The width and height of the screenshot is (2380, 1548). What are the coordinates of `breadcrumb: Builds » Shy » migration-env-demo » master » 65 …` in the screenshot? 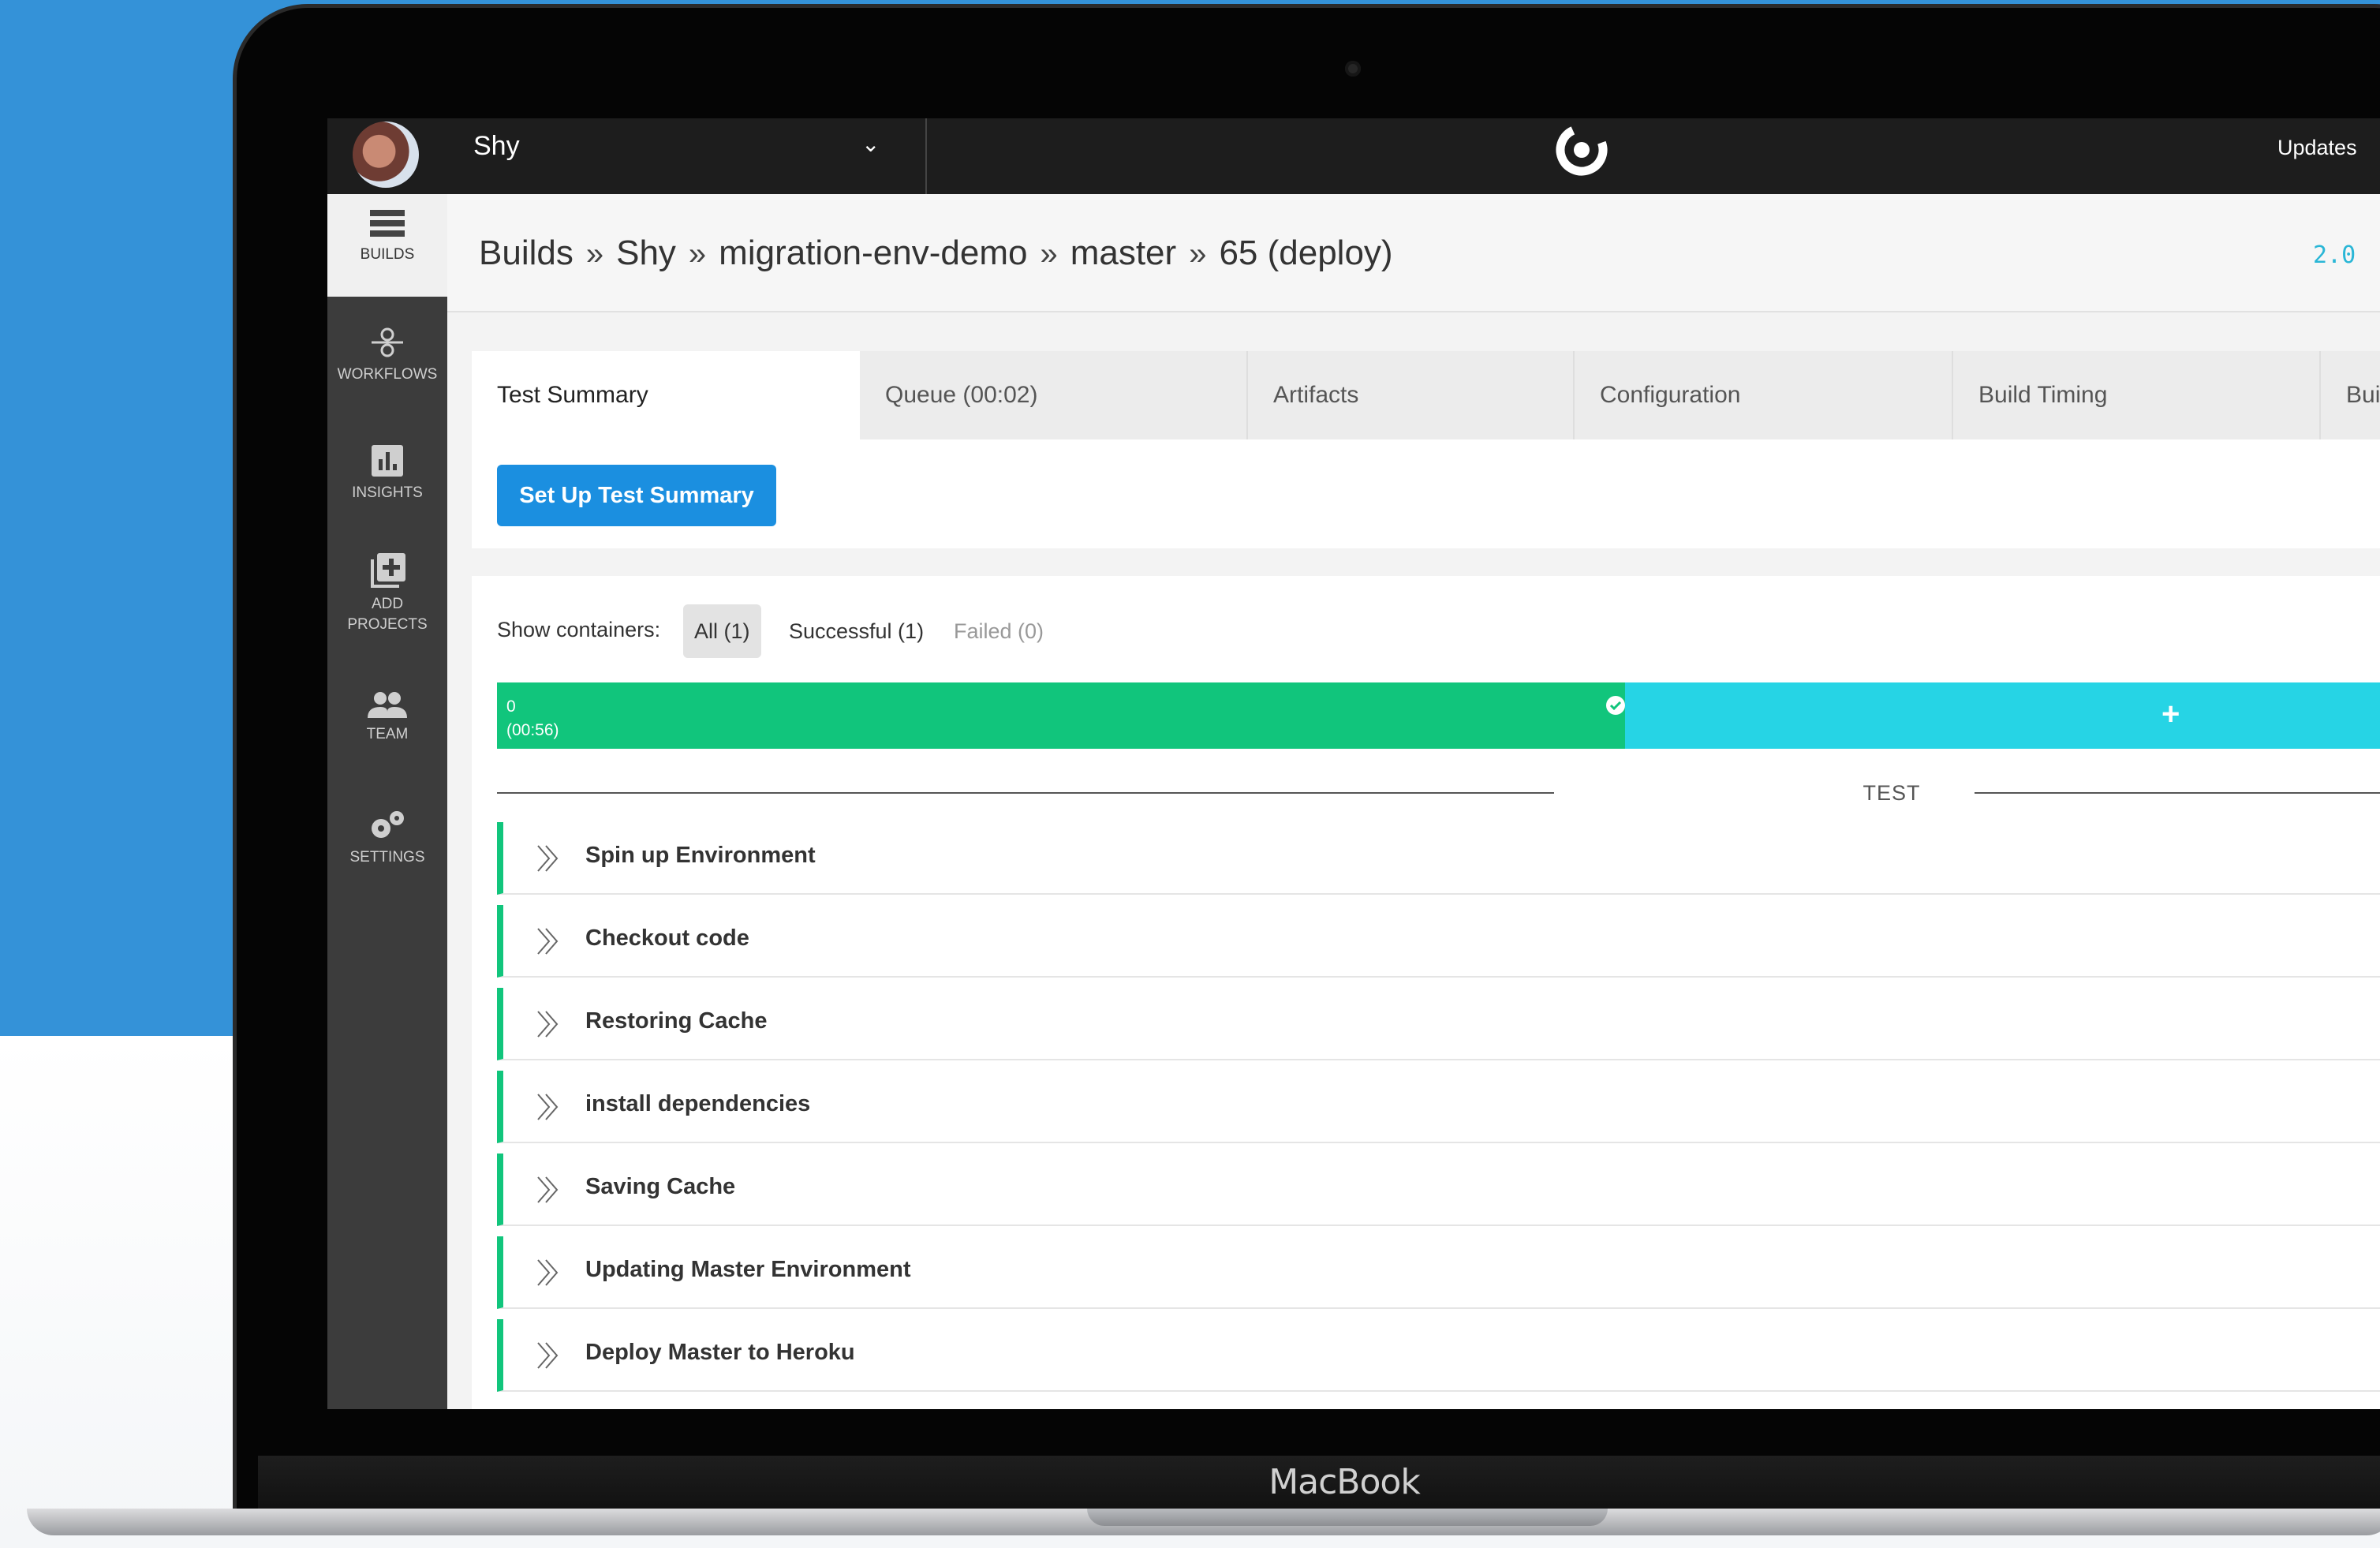 It's located at (936, 253).